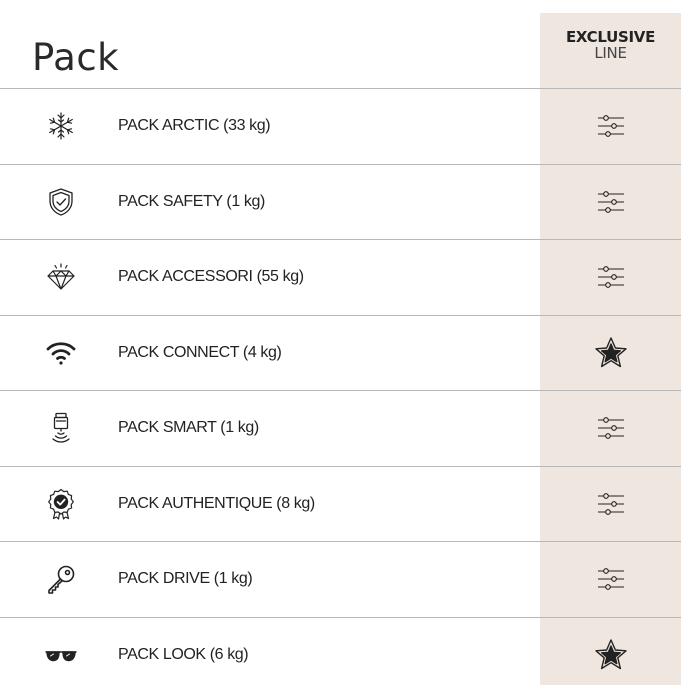 This screenshot has height=692, width=681. What do you see at coordinates (61, 428) in the screenshot?
I see `smart-device-icon` at bounding box center [61, 428].